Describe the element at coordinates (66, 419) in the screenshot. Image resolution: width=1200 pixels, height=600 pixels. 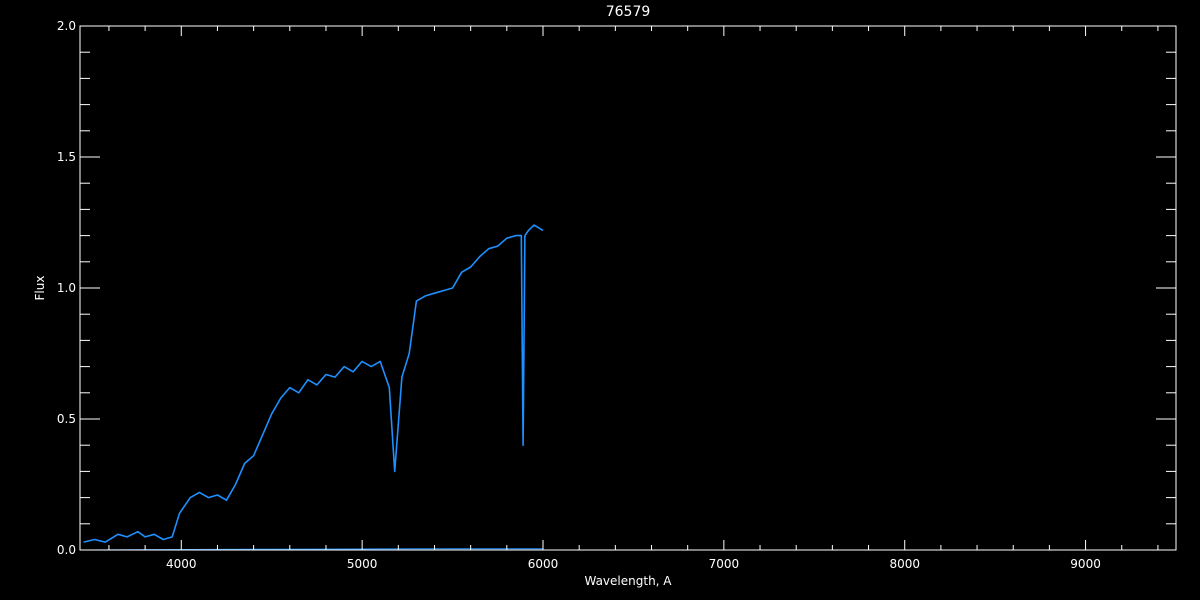
I see `y-tick-label: 0.5` at that location.